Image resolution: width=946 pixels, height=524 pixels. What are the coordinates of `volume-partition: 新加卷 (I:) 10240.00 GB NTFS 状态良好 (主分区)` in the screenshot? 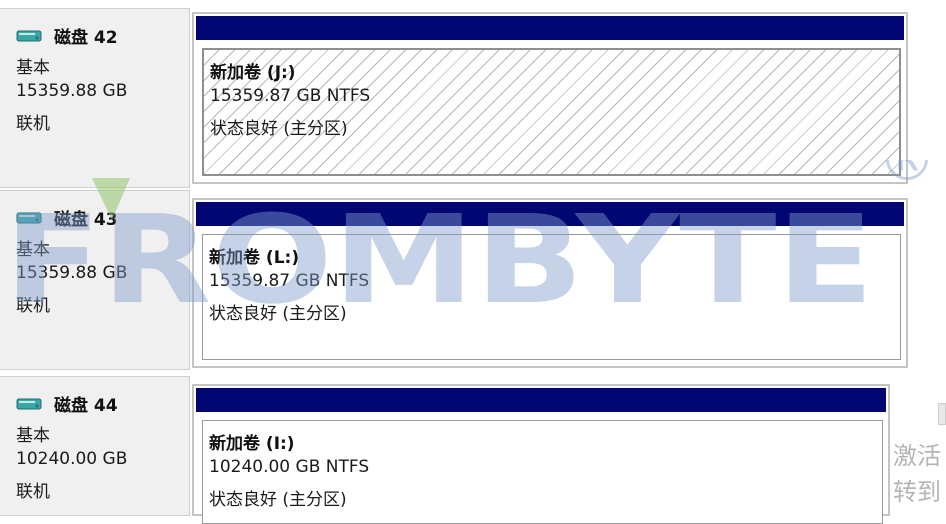 It's located at (542, 472).